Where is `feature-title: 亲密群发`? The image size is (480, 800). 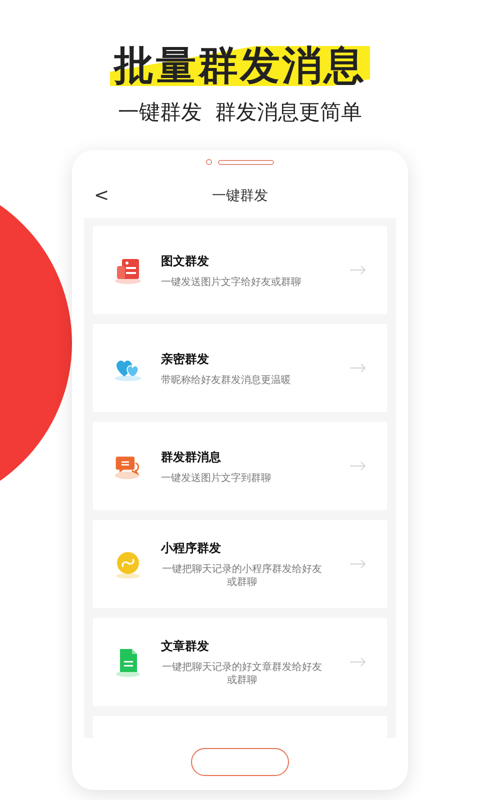
feature-title: 亲密群发 is located at coordinates (185, 359).